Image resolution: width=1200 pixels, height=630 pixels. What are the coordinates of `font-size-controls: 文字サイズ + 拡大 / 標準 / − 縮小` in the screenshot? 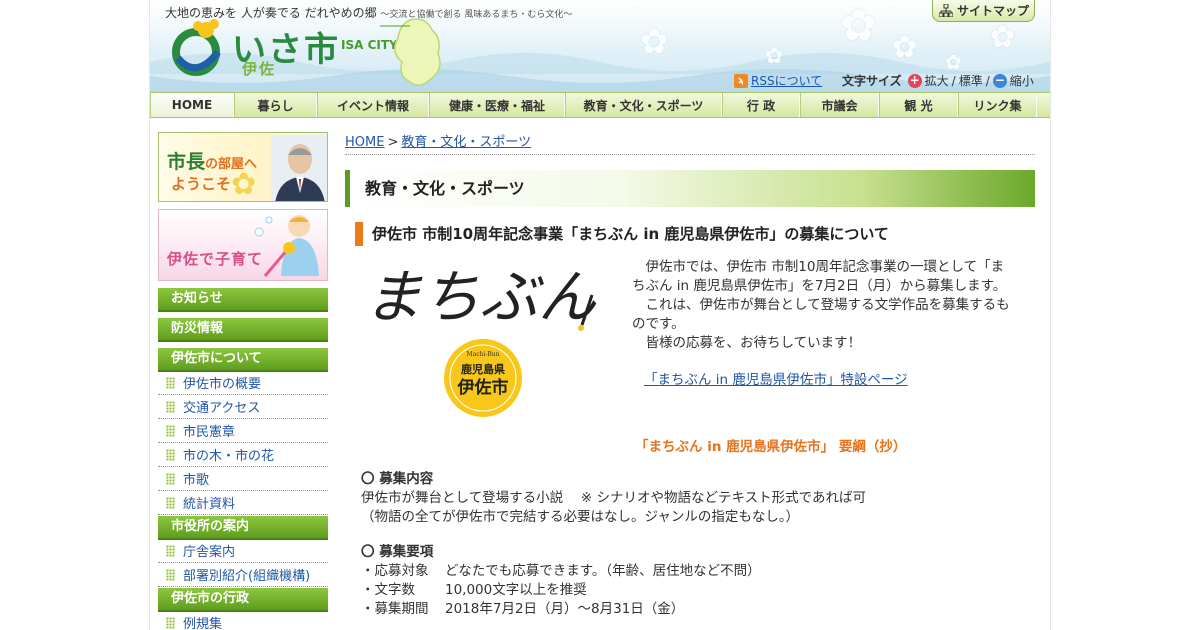 It's located at (938, 80).